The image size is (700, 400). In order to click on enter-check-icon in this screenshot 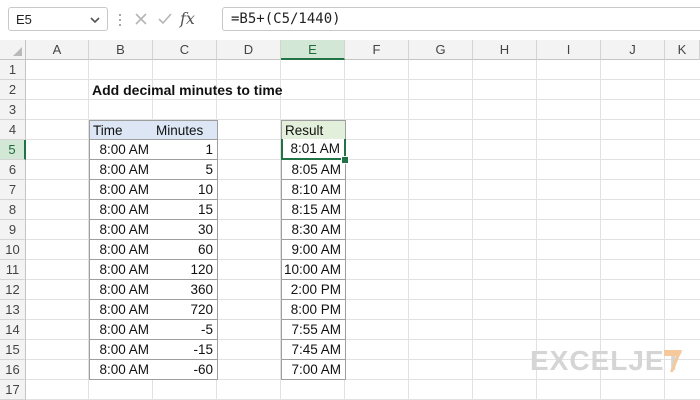, I will do `click(165, 19)`.